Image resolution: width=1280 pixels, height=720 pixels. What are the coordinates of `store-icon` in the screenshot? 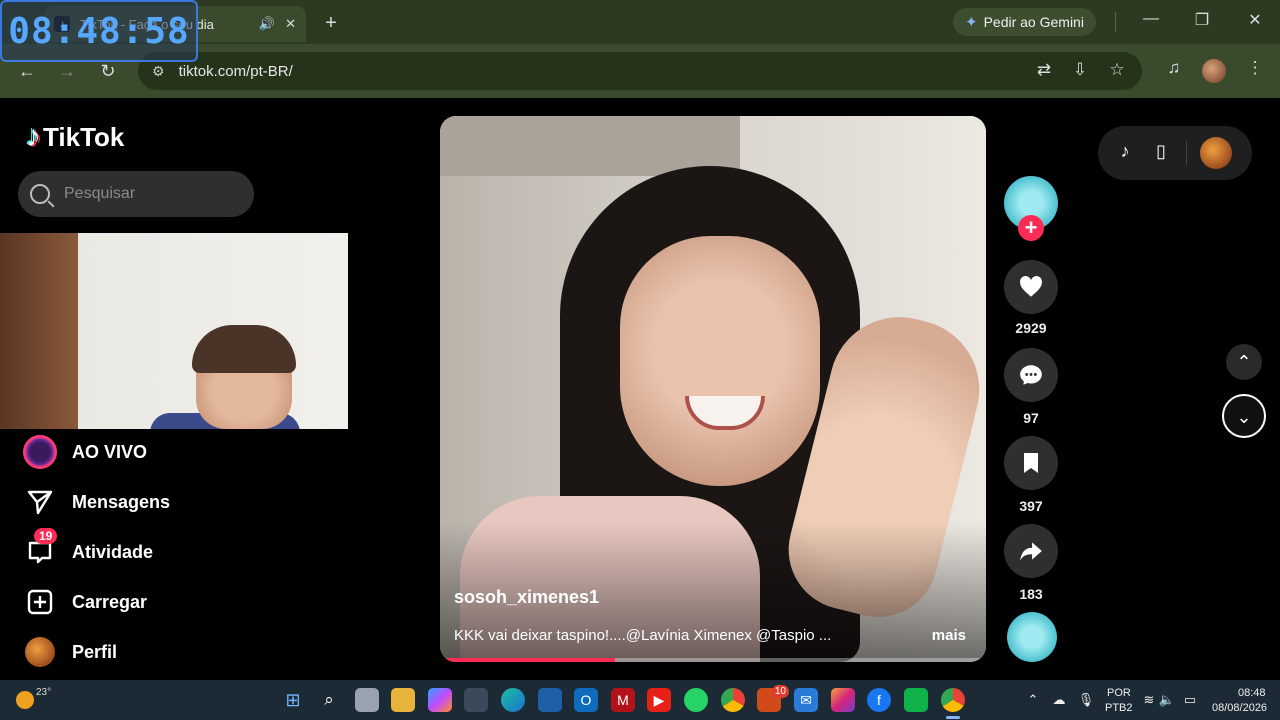 It's located at (476, 700).